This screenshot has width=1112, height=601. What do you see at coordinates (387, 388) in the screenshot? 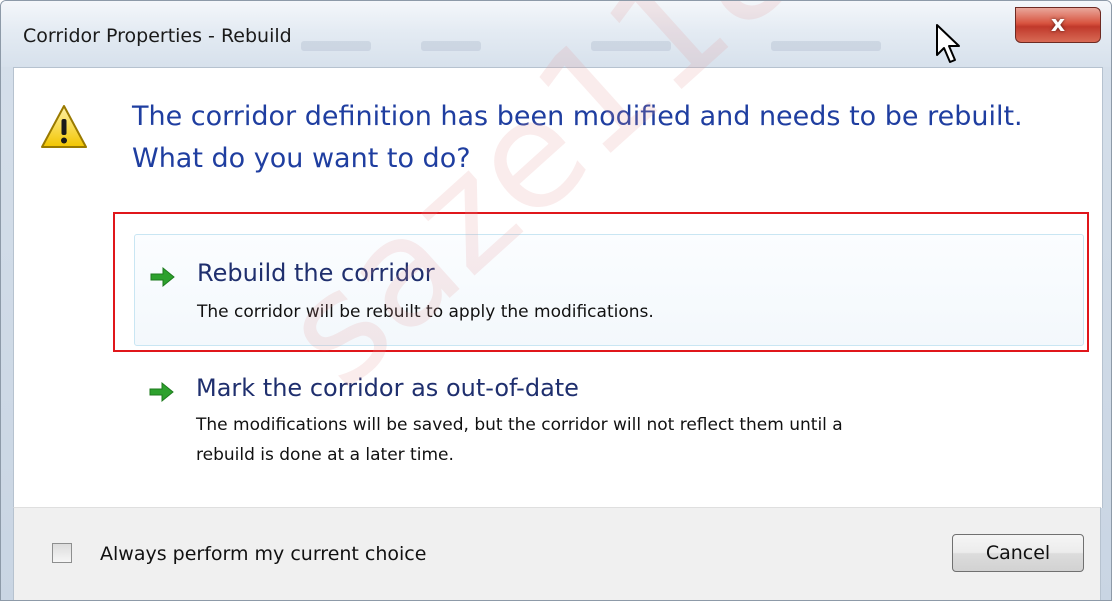
I see `option-title: Mark the corridor as out-of-date` at bounding box center [387, 388].